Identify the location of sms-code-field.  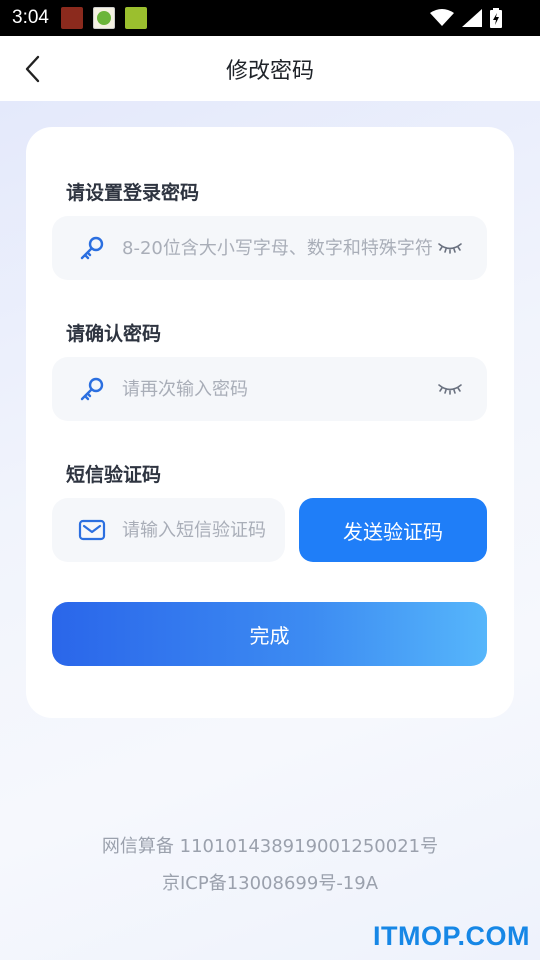
(168, 530).